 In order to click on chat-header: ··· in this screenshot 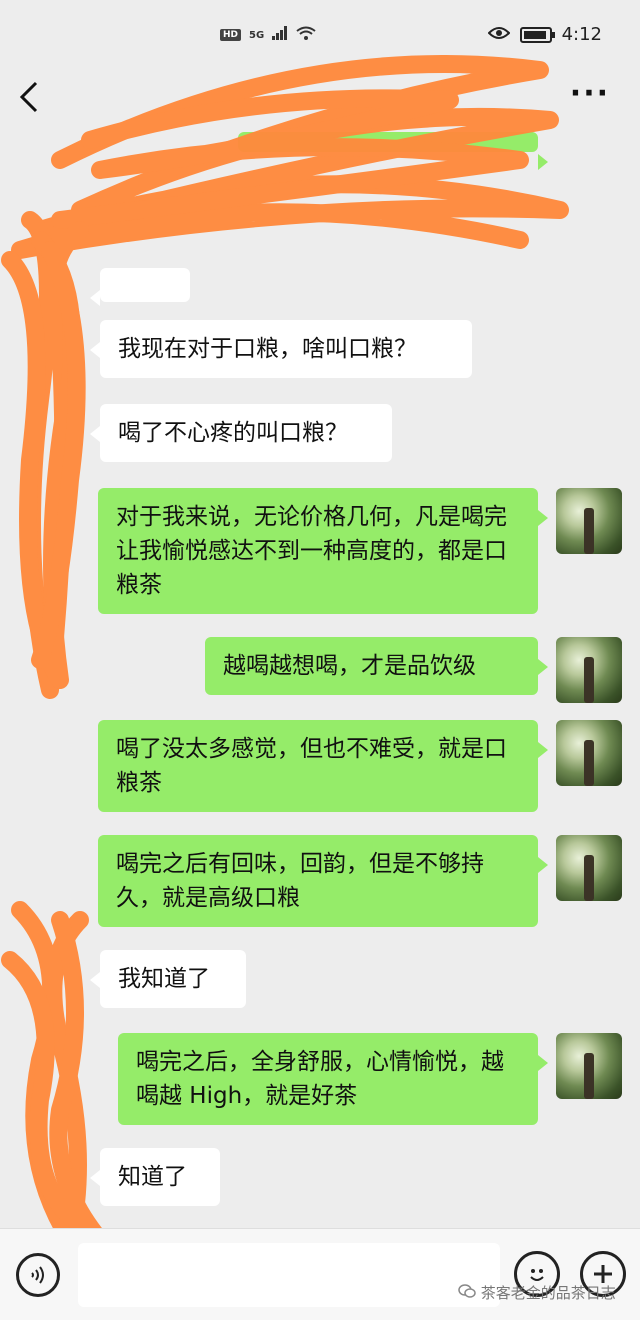, I will do `click(320, 103)`.